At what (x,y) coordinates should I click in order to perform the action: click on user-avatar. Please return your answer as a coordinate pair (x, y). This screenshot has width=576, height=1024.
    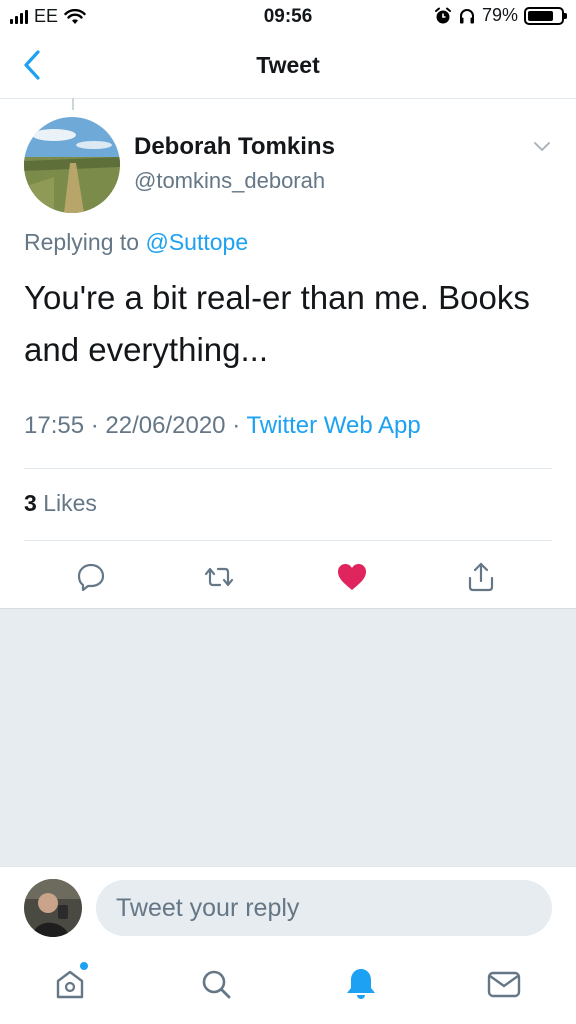
    Looking at the image, I should click on (53, 908).